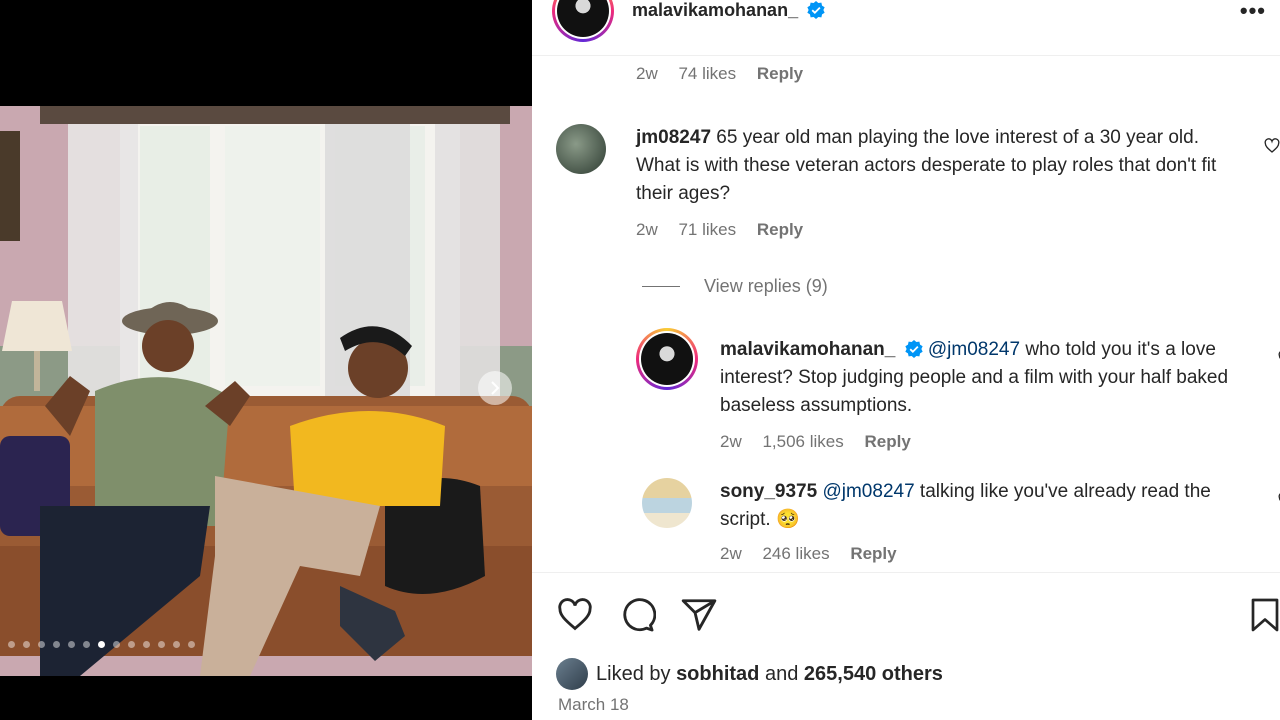 The height and width of the screenshot is (720, 1280). I want to click on carousel-indicator, so click(97, 644).